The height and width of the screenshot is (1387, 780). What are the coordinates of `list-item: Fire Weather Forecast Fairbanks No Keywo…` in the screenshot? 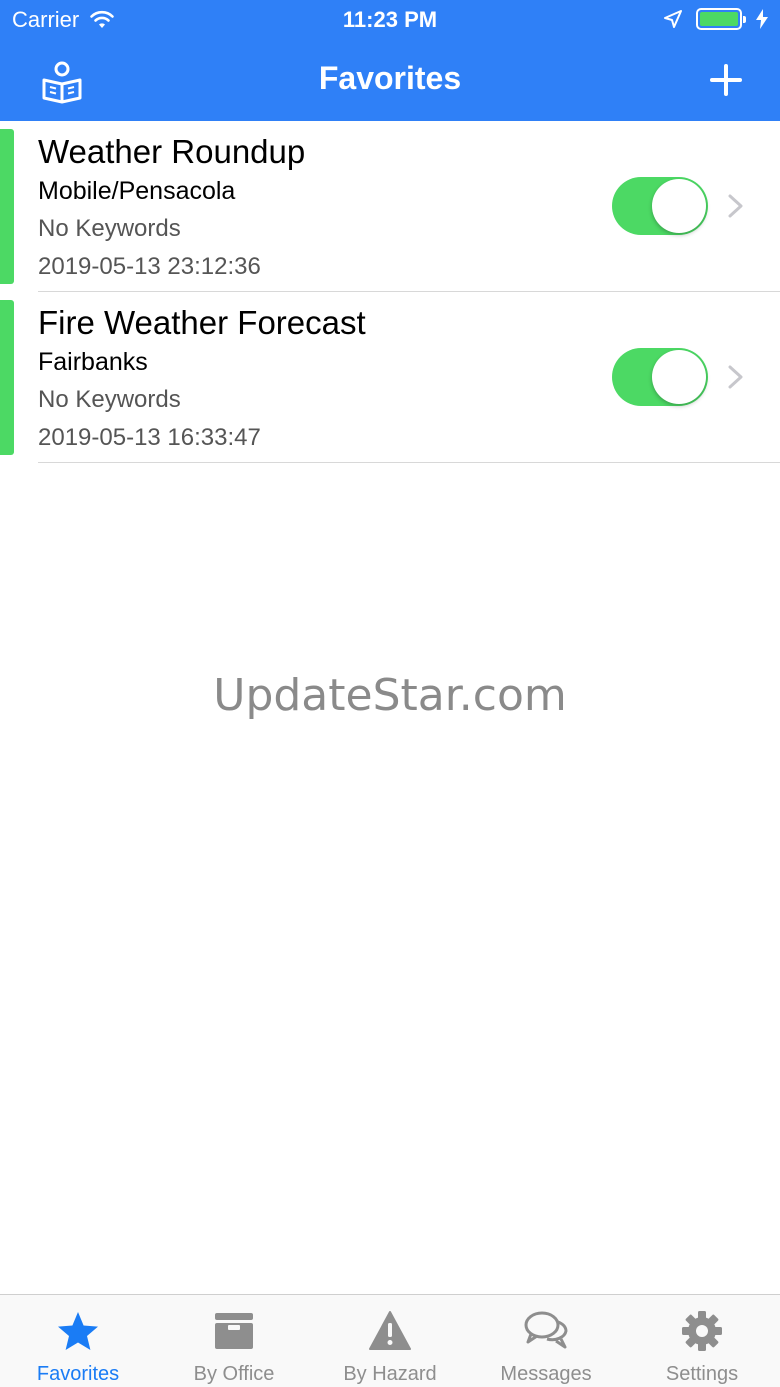 It's located at (390, 377).